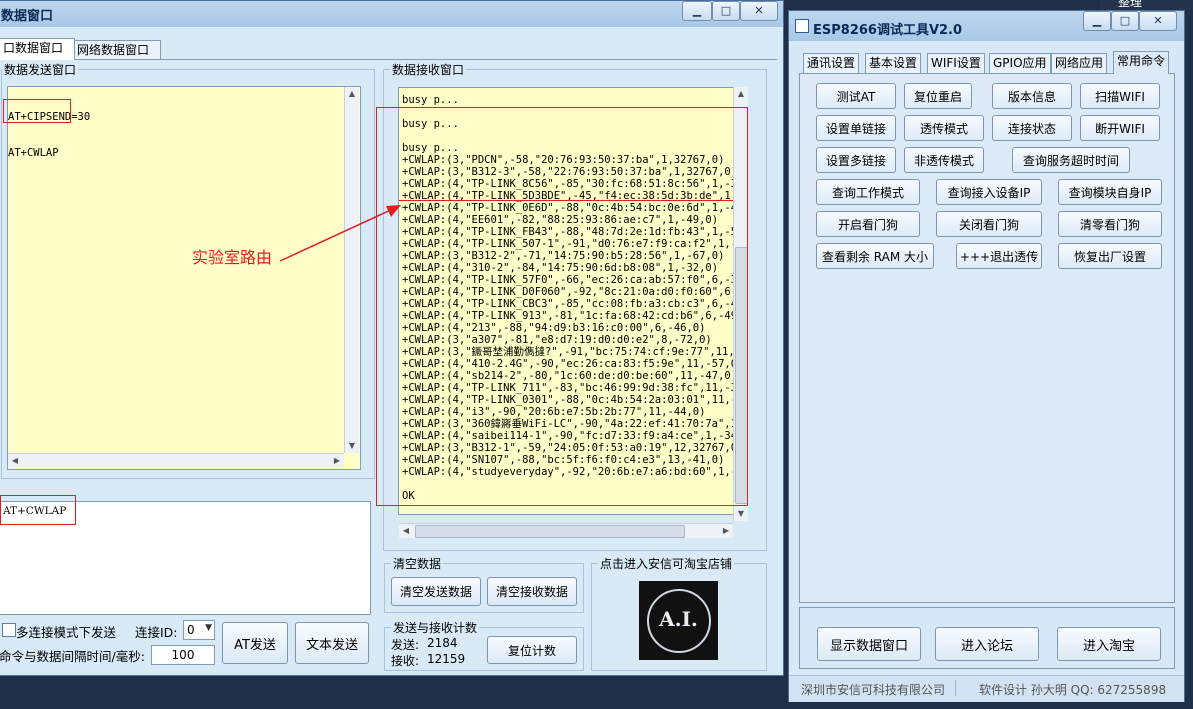 The image size is (1193, 709). I want to click on multi-link-button: 设置多链接, so click(856, 160).